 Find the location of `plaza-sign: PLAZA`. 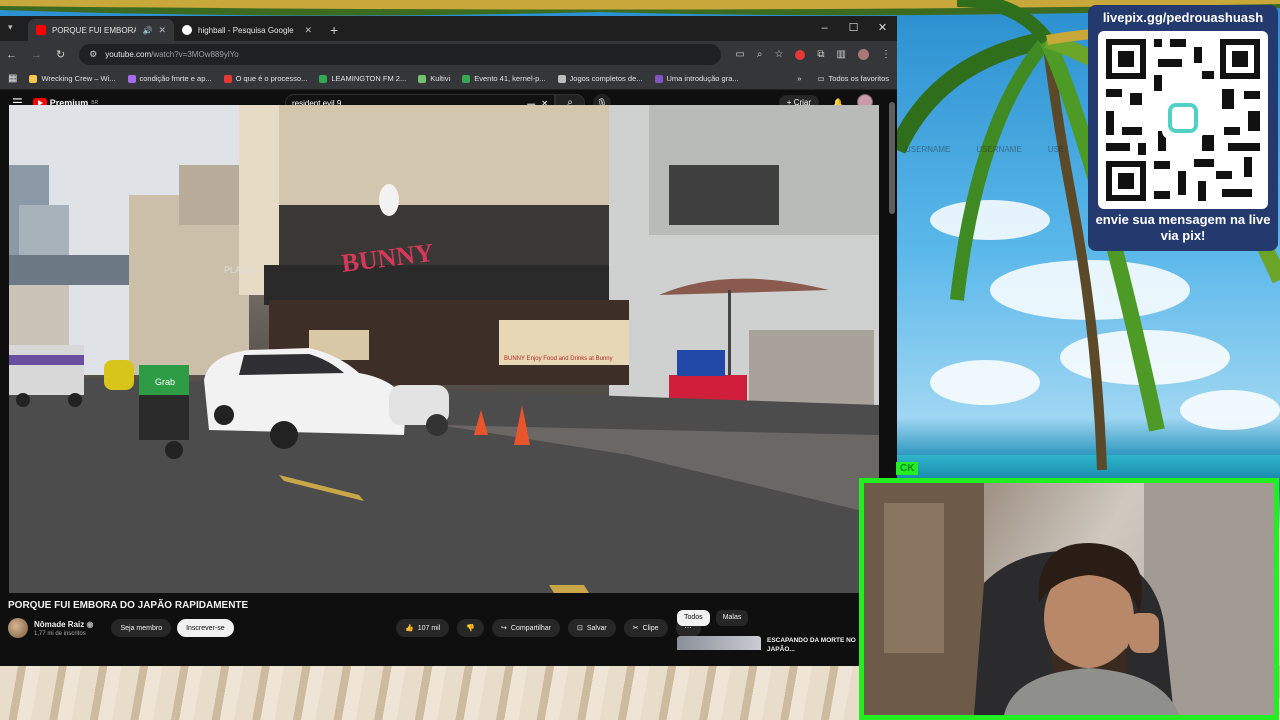

plaza-sign: PLAZA is located at coordinates (238, 270).